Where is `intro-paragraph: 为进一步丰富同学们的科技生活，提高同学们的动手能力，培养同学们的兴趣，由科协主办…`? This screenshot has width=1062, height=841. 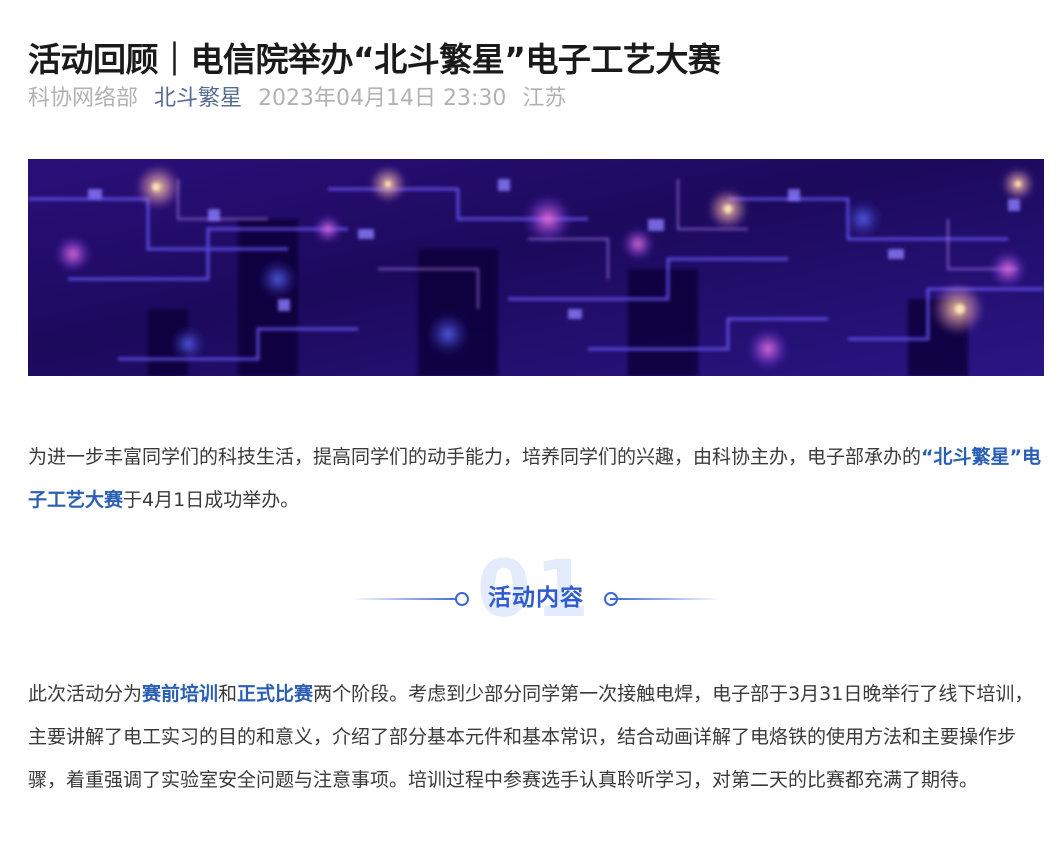 intro-paragraph: 为进一步丰富同学们的科技生活，提高同学们的动手能力，培养同学们的兴趣，由科协主办… is located at coordinates (536, 479).